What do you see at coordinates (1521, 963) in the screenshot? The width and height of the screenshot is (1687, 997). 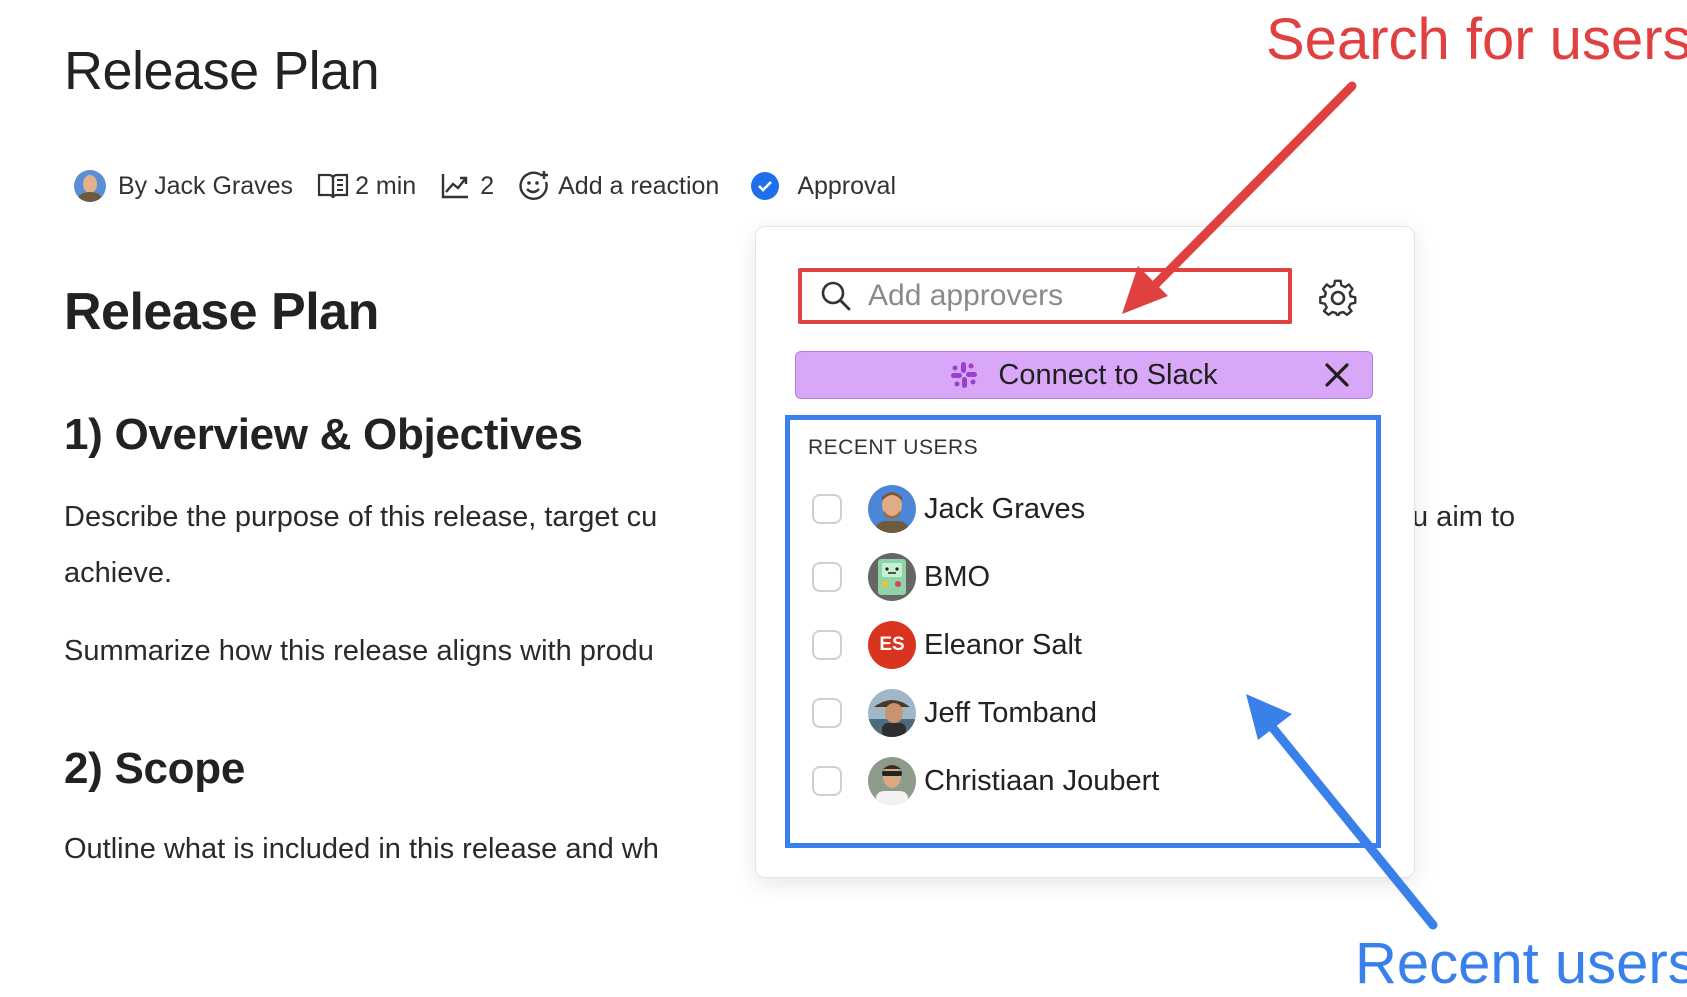 I see `annotation-recent-label: Recent users` at bounding box center [1521, 963].